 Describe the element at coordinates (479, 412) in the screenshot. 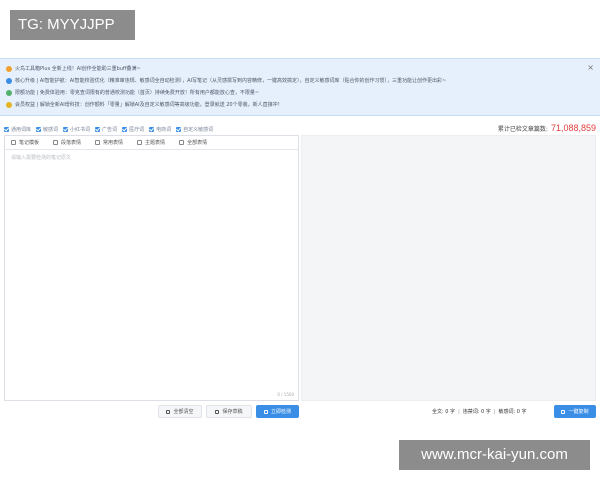

I see `word-stats: 全文: 0 字 | 违禁词: 0 字 | 敏感词: 0 字` at that location.